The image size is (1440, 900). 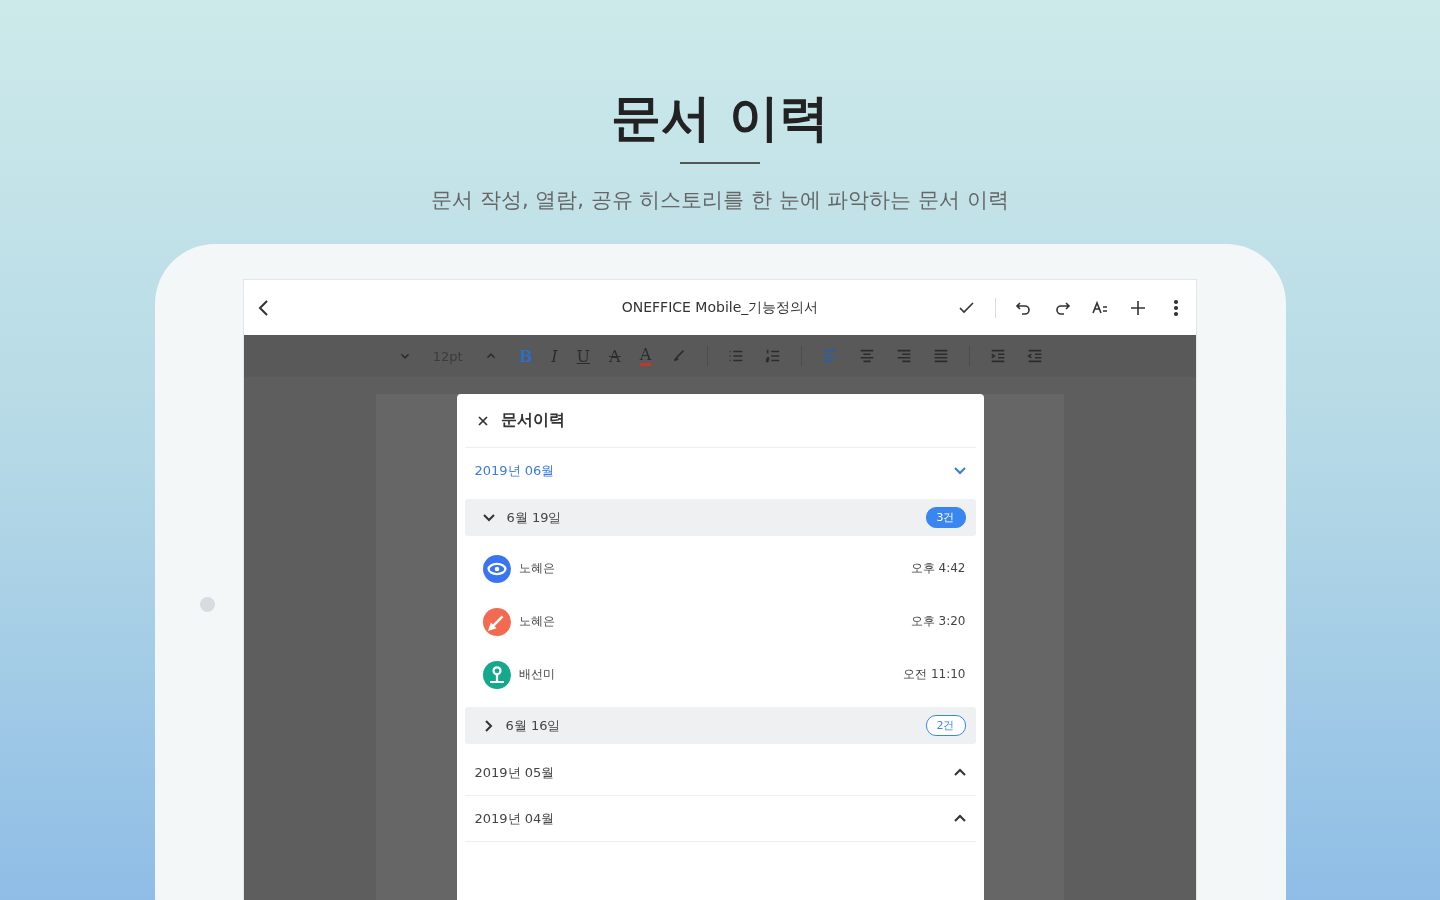 I want to click on entry-time: 오후 4:42, so click(x=938, y=568).